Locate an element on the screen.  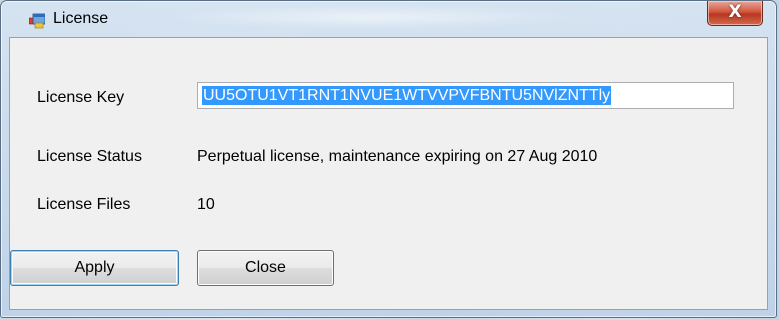
window-title: License is located at coordinates (81, 18).